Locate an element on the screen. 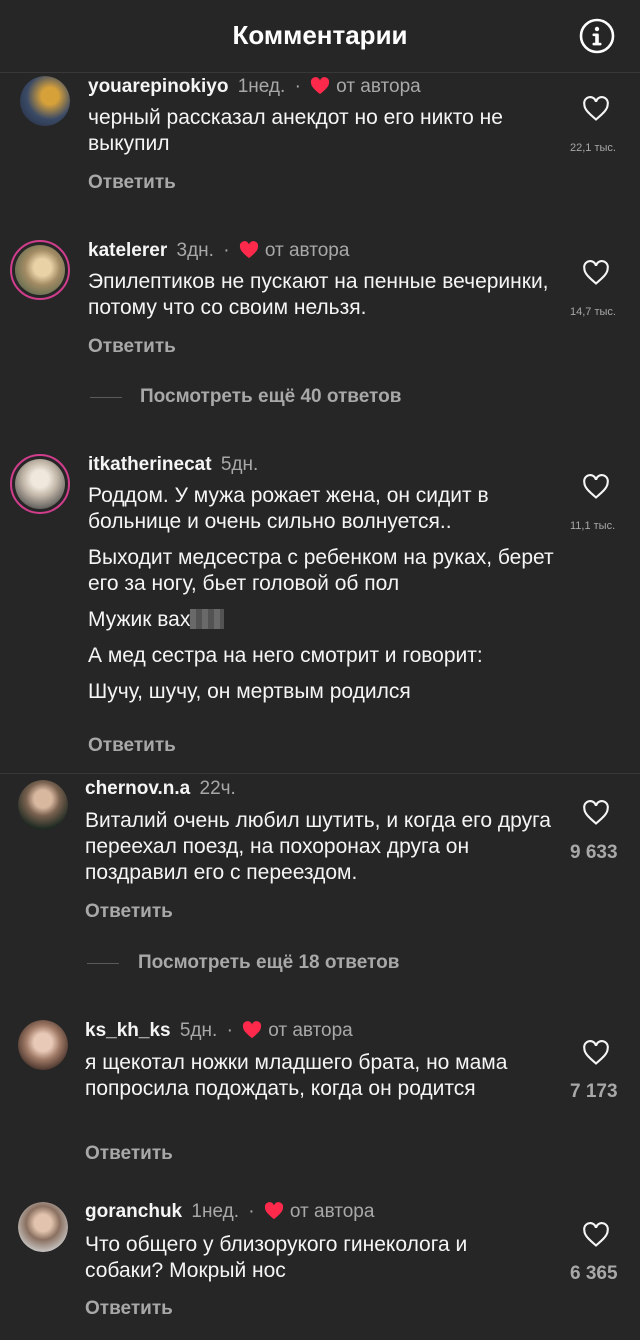 This screenshot has width=640, height=1340. like-count: 6 365 is located at coordinates (594, 1273).